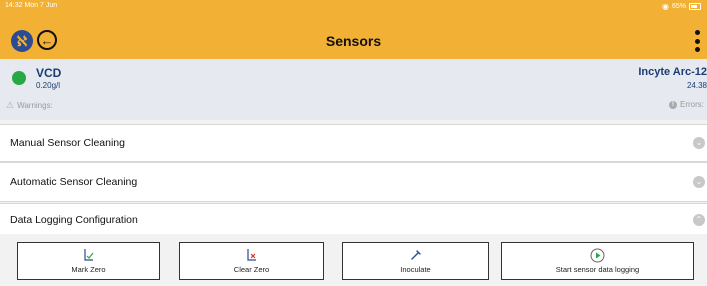 Image resolution: width=707 pixels, height=286 pixels. I want to click on battery-percent: 65%, so click(678, 6).